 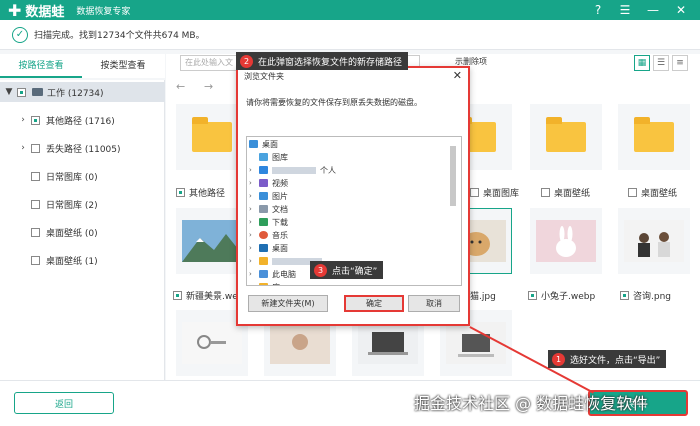 I want to click on sidebar-item-wallpaper-1: 桌面壁纸 (1), so click(x=64, y=260).